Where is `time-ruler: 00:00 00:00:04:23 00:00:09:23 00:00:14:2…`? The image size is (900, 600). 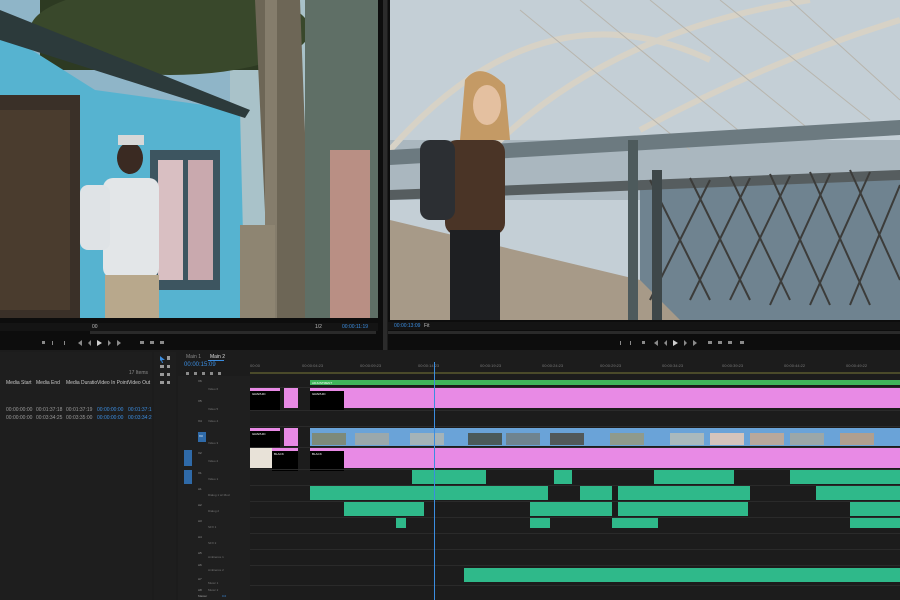
time-ruler: 00:00 00:00:04:23 00:00:09:23 00:00:14:2… is located at coordinates (575, 369).